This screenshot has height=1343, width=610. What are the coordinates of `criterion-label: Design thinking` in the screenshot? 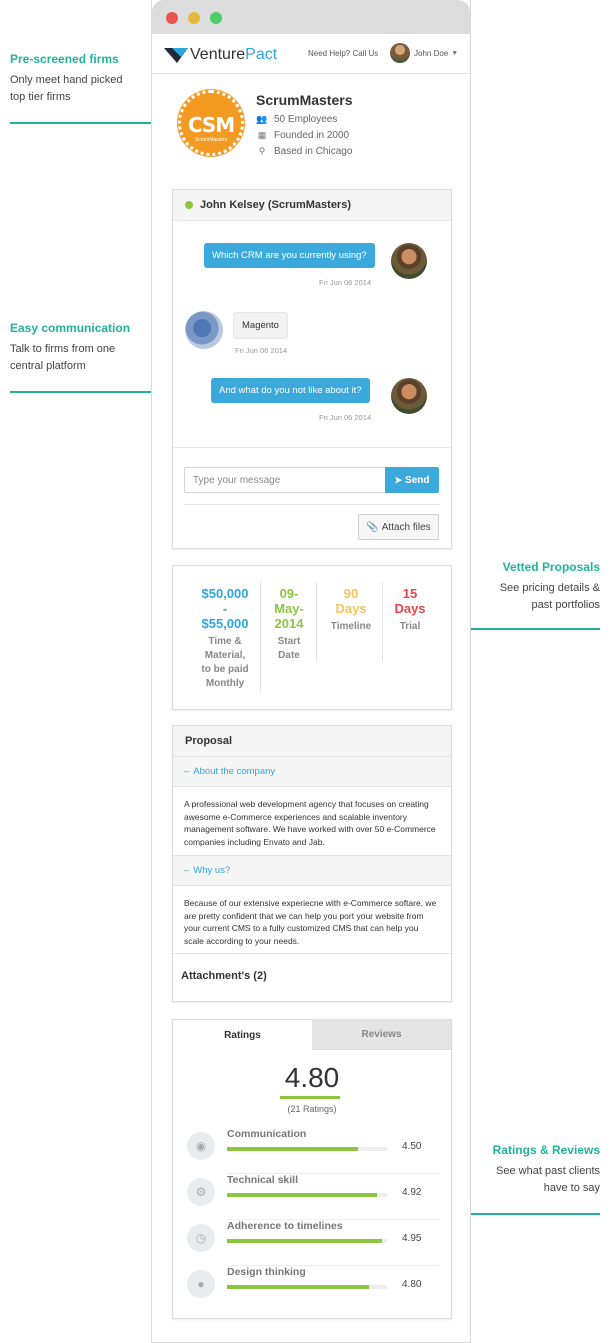 It's located at (266, 1272).